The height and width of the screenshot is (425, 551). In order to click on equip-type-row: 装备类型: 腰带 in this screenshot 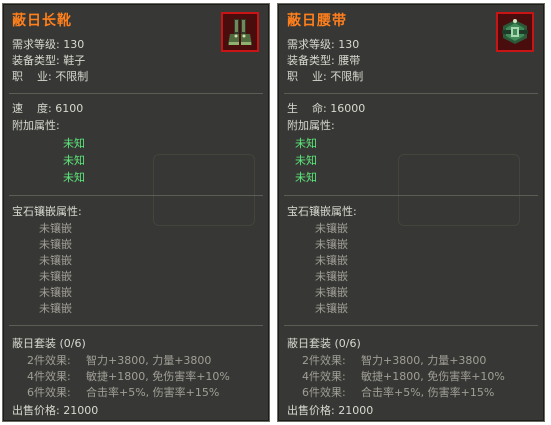, I will do `click(323, 60)`.